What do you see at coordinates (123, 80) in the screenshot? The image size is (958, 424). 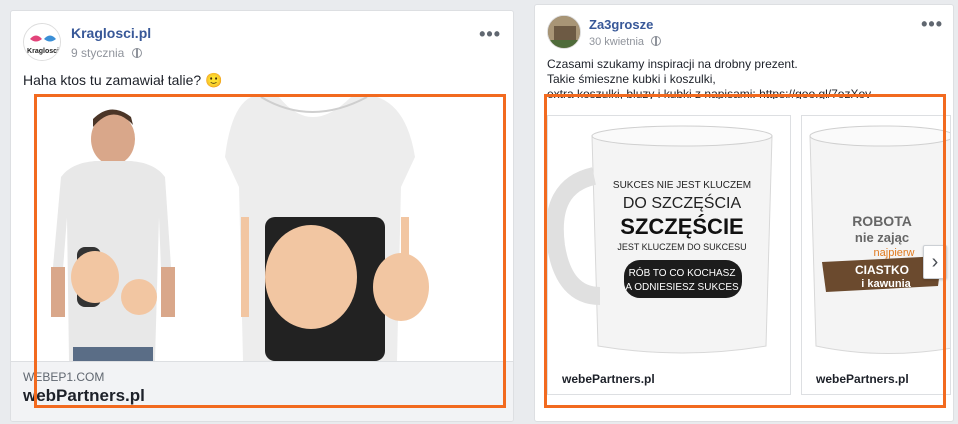 I see `post-text: Haha ktos tu zamawiał talie? 🙂` at bounding box center [123, 80].